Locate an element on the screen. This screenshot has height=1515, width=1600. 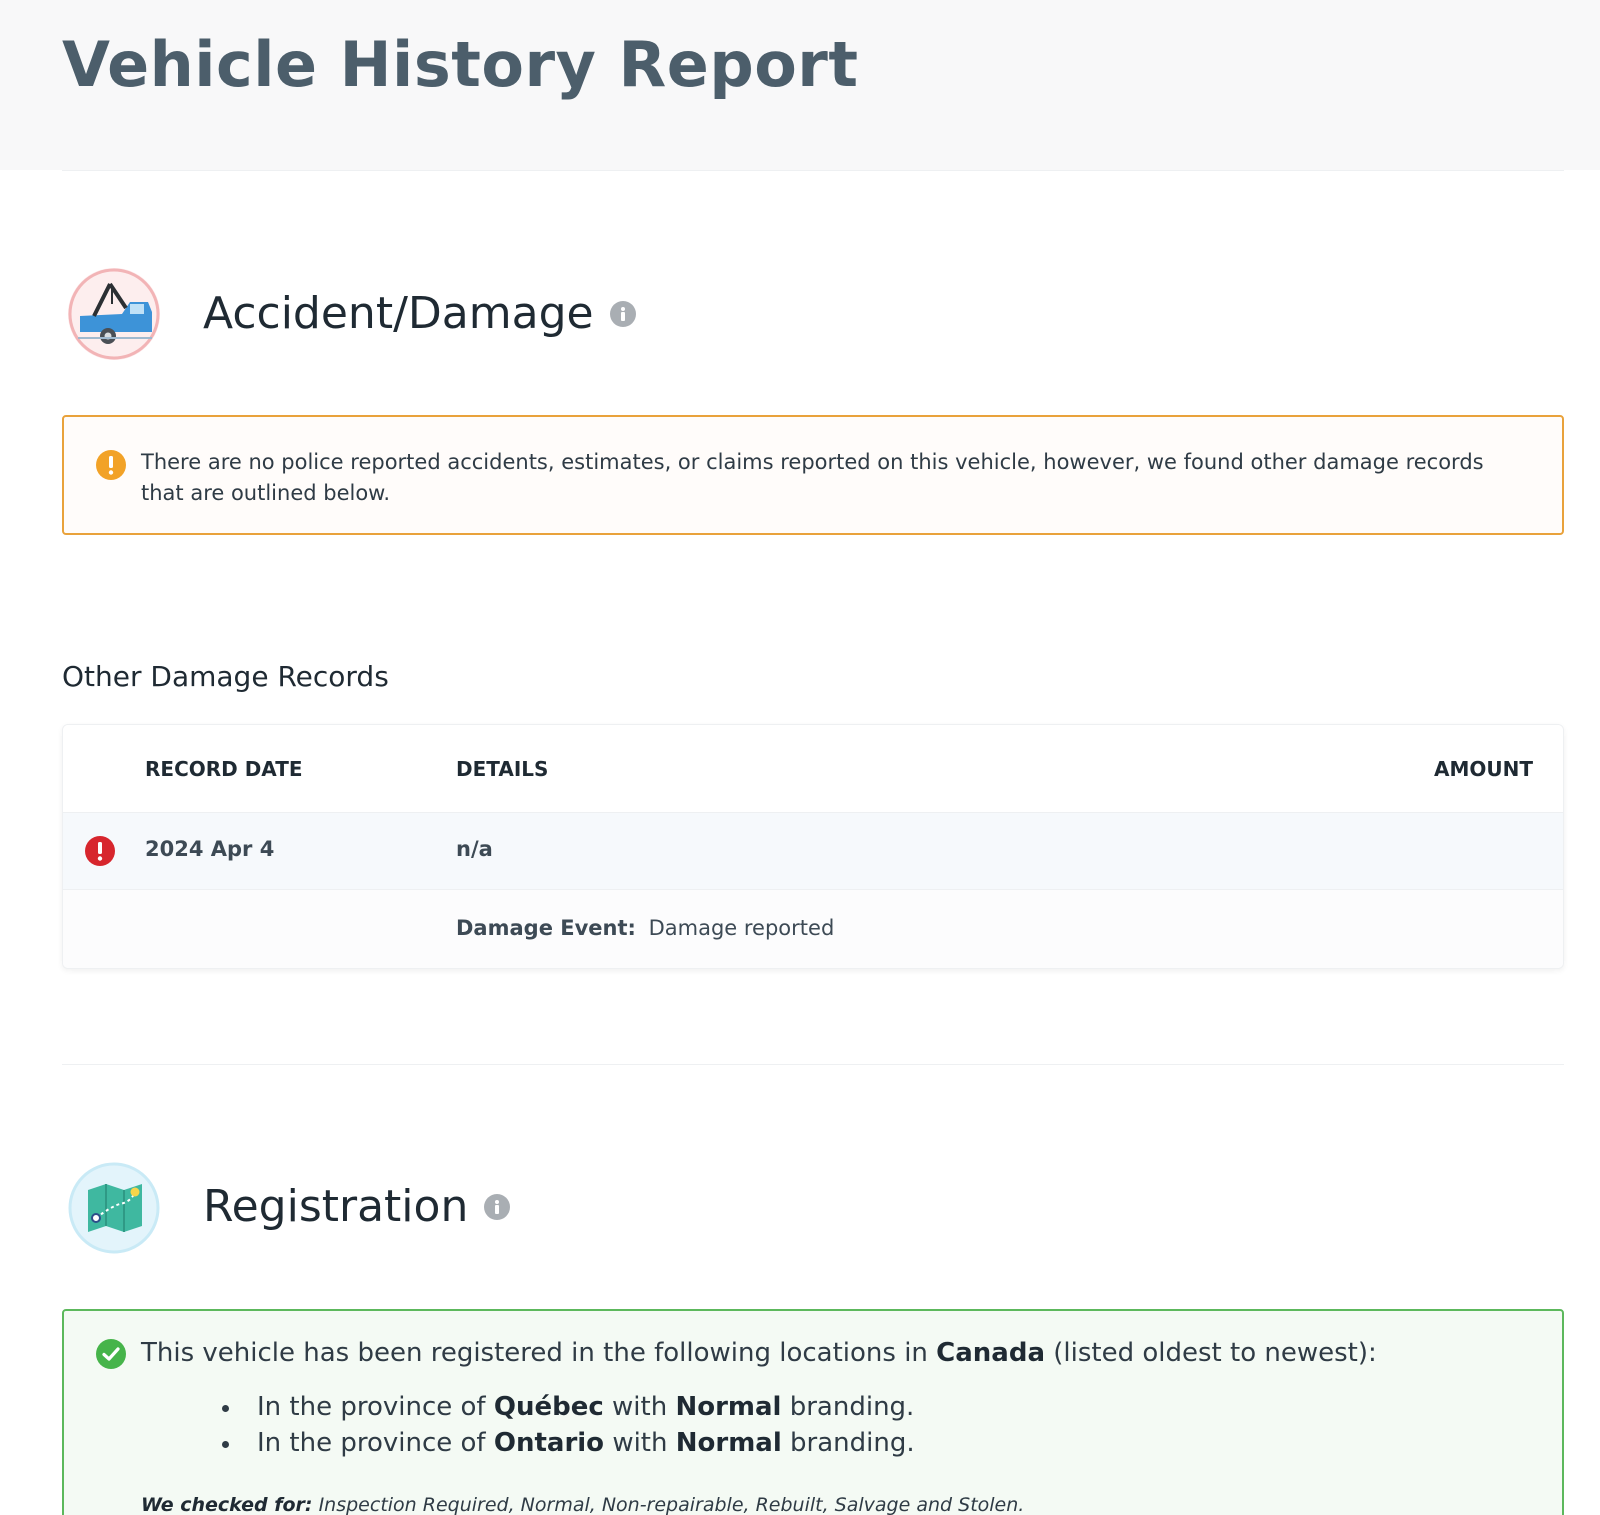
accident-damage-title: Accident/Damage is located at coordinates (398, 313).